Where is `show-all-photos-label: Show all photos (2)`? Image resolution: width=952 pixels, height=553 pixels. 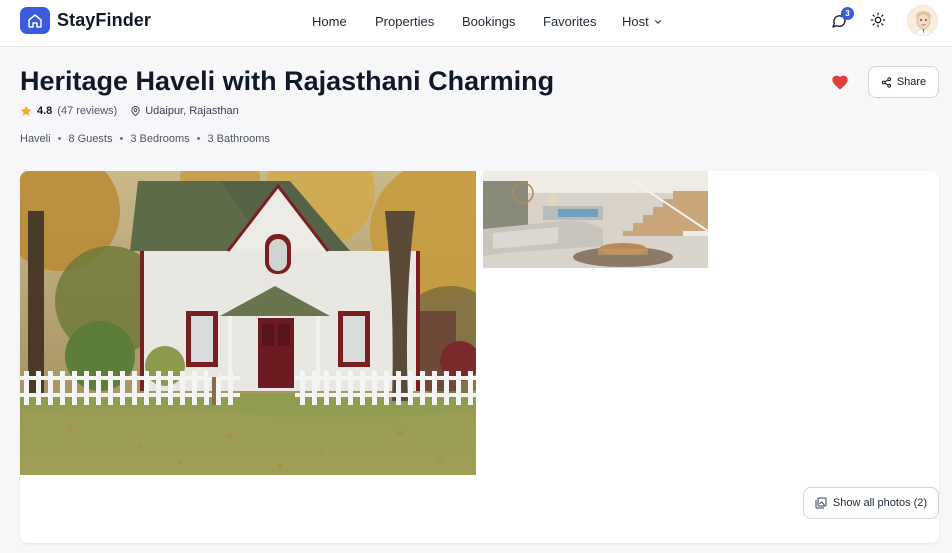
show-all-photos-label: Show all photos (2) is located at coordinates (880, 503).